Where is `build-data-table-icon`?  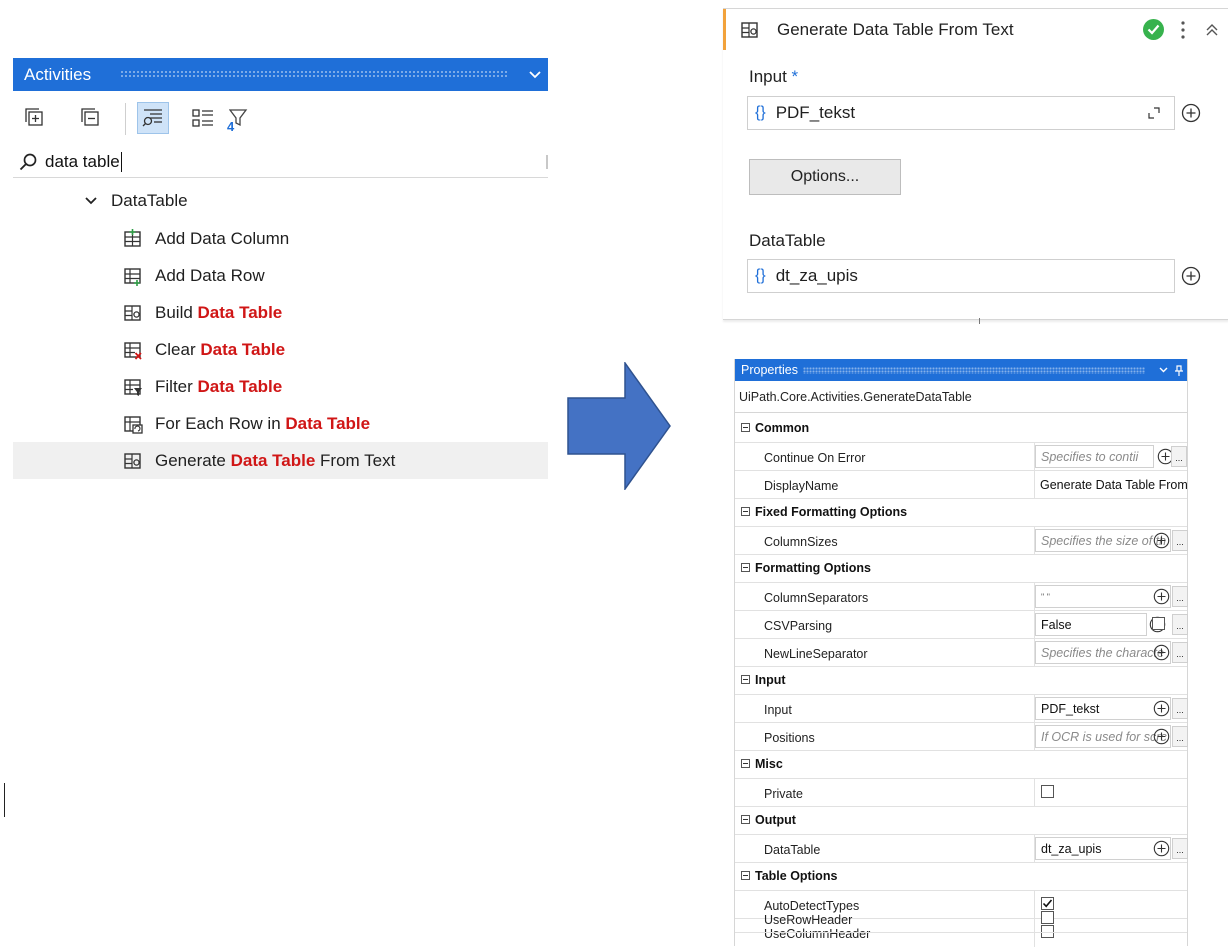 build-data-table-icon is located at coordinates (132, 313).